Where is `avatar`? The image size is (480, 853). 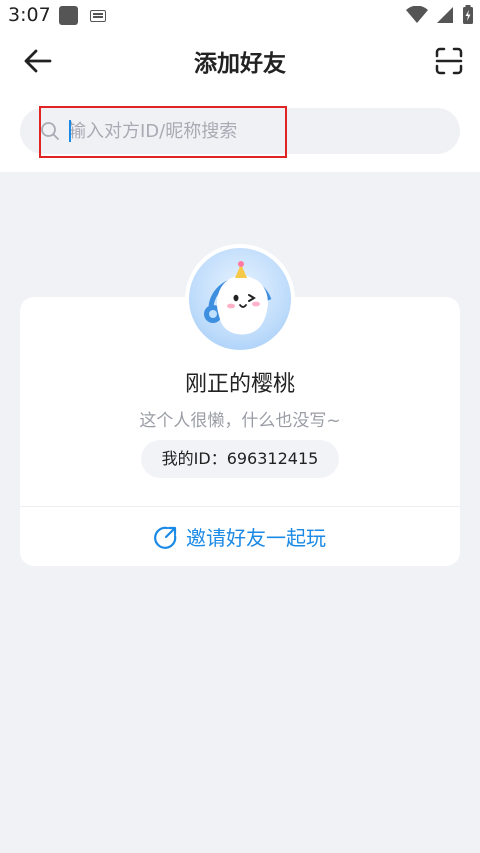 avatar is located at coordinates (240, 299).